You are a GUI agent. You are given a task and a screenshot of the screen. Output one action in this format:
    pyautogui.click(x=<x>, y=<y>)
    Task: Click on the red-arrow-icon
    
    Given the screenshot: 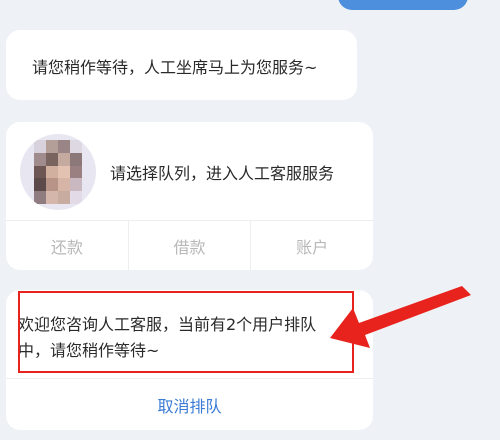 What is the action you would take?
    pyautogui.click(x=400, y=317)
    